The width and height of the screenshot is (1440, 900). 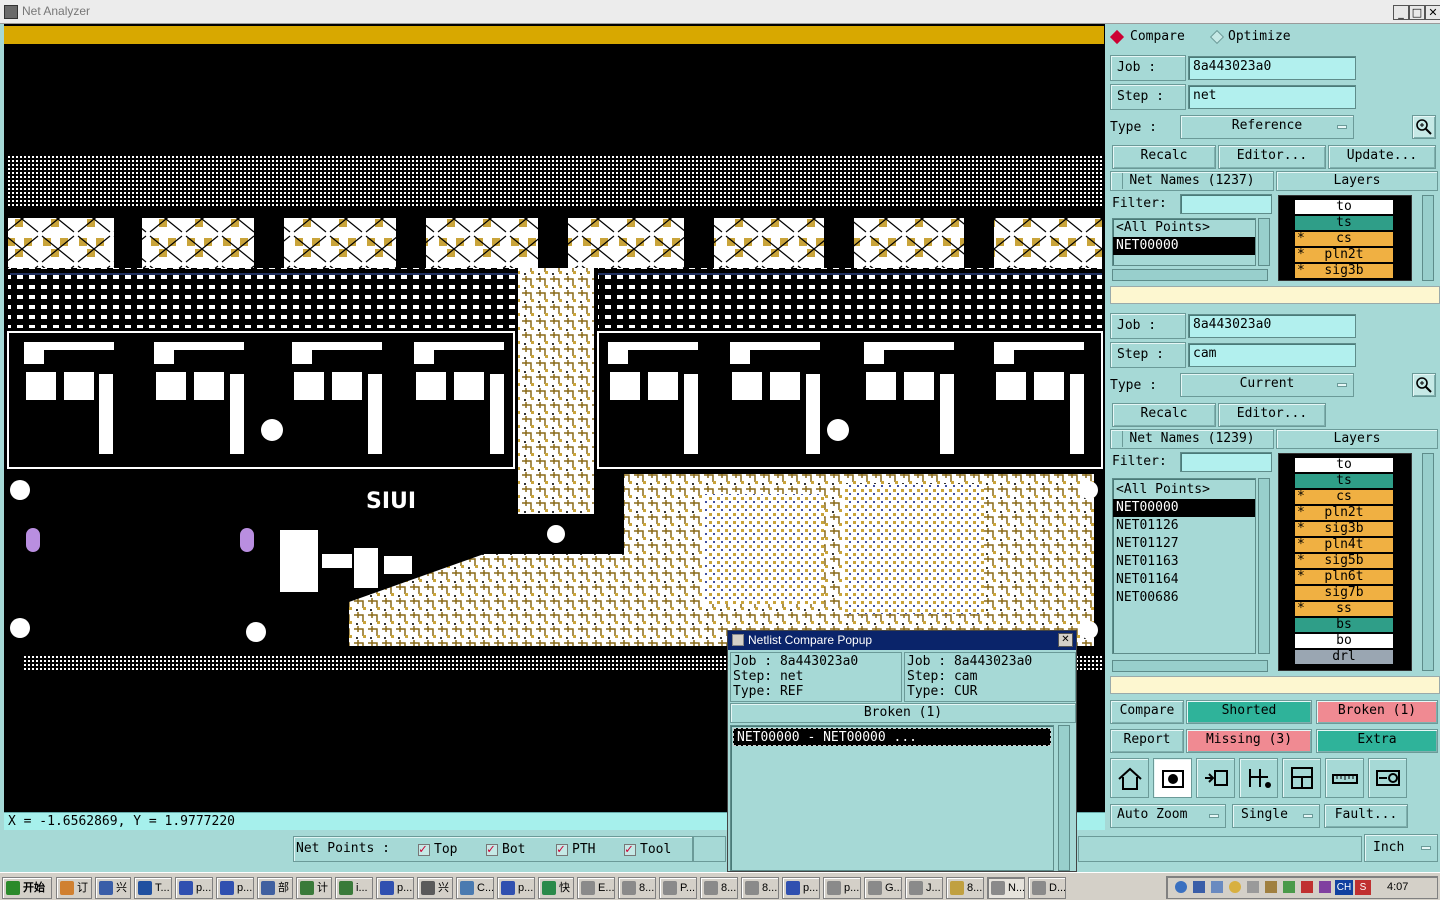 I want to click on window-button, so click(x=1301, y=778).